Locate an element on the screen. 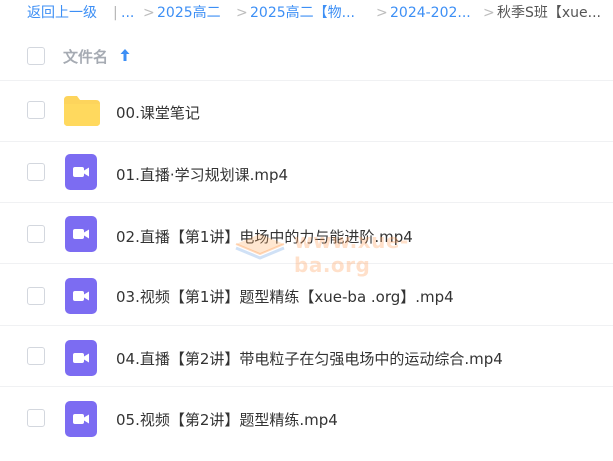 The height and width of the screenshot is (461, 613). file-name: 03.视频【第1讲】题型精练【xue-ba .org】.mp4 is located at coordinates (285, 296).